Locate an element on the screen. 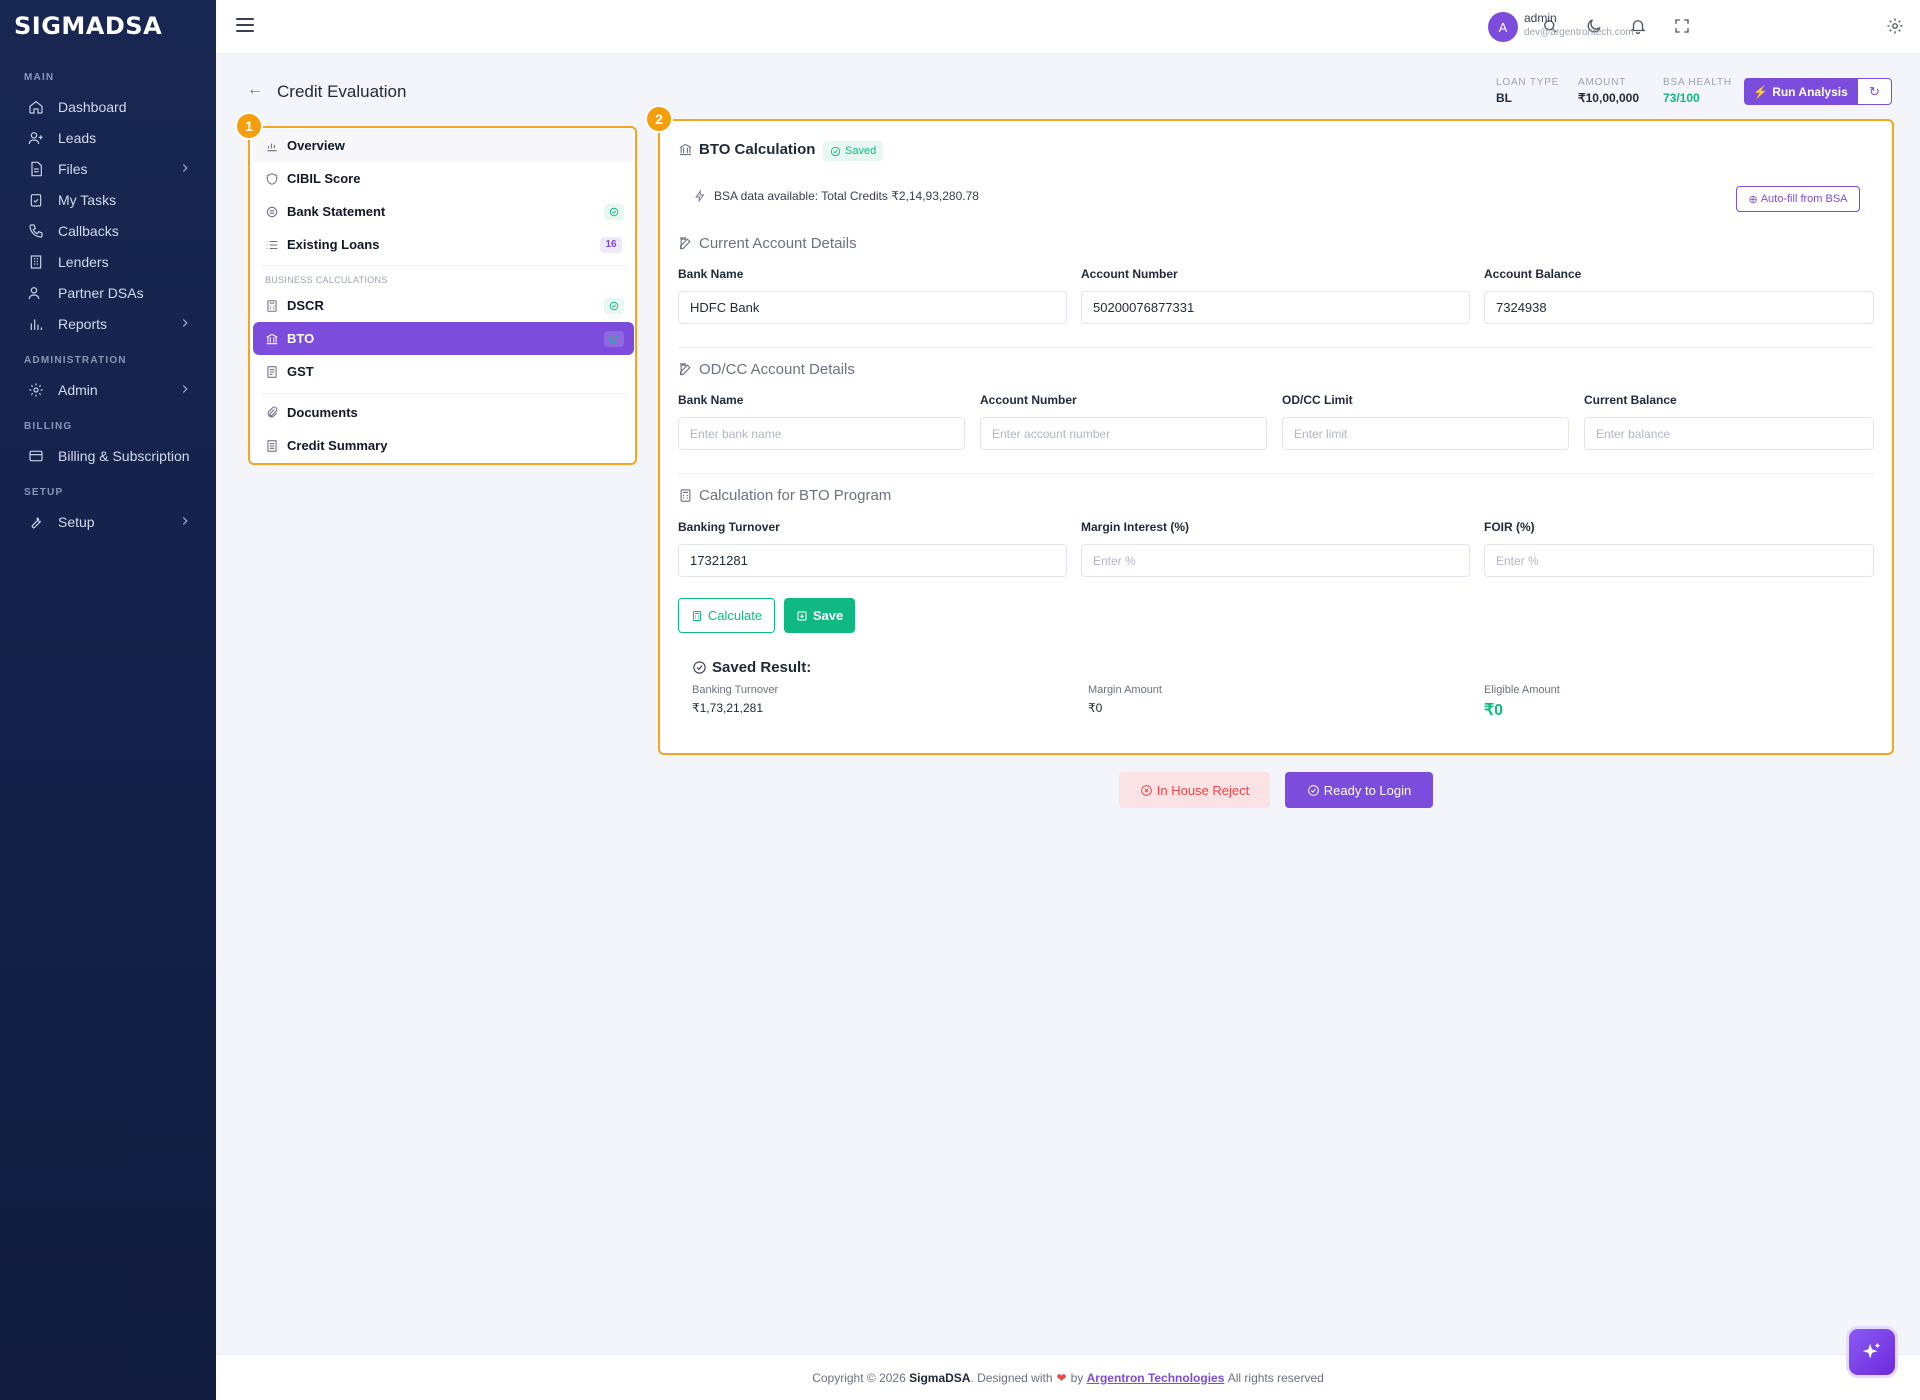 This screenshot has height=1400, width=1920. foir-input is located at coordinates (1679, 560).